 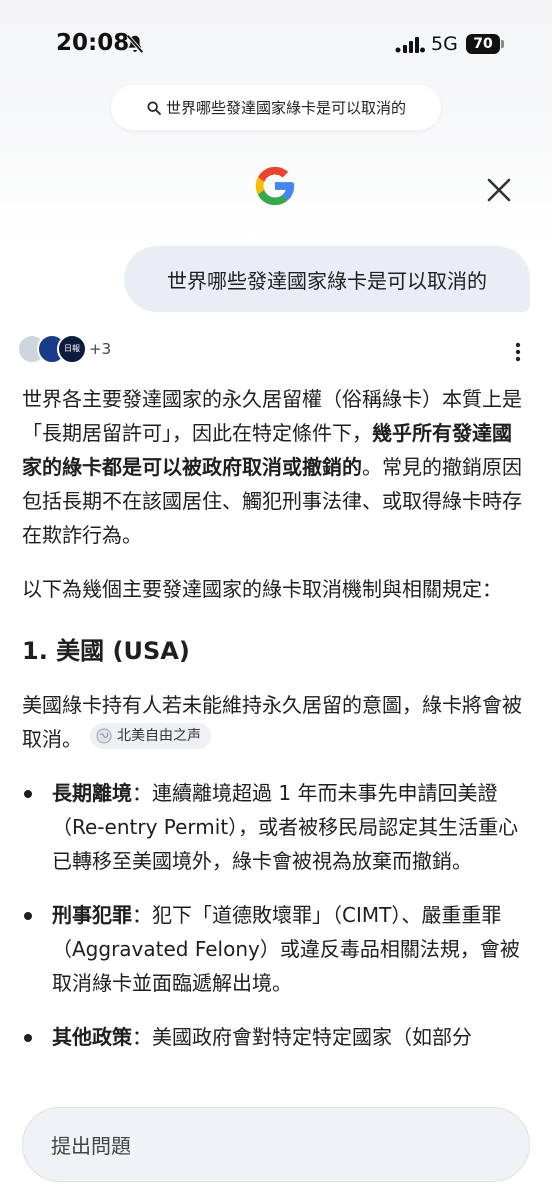 I want to click on search-query-pill: 世界哪些發達國家綠卡是可以取消的, so click(x=276, y=107).